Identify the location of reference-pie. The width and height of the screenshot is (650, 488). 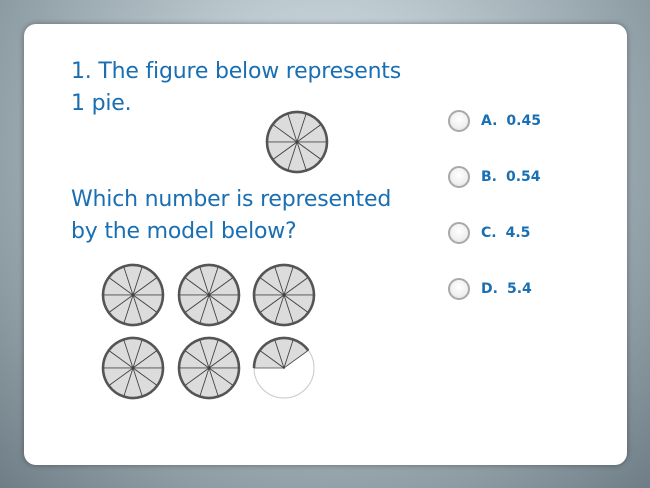
(297, 142).